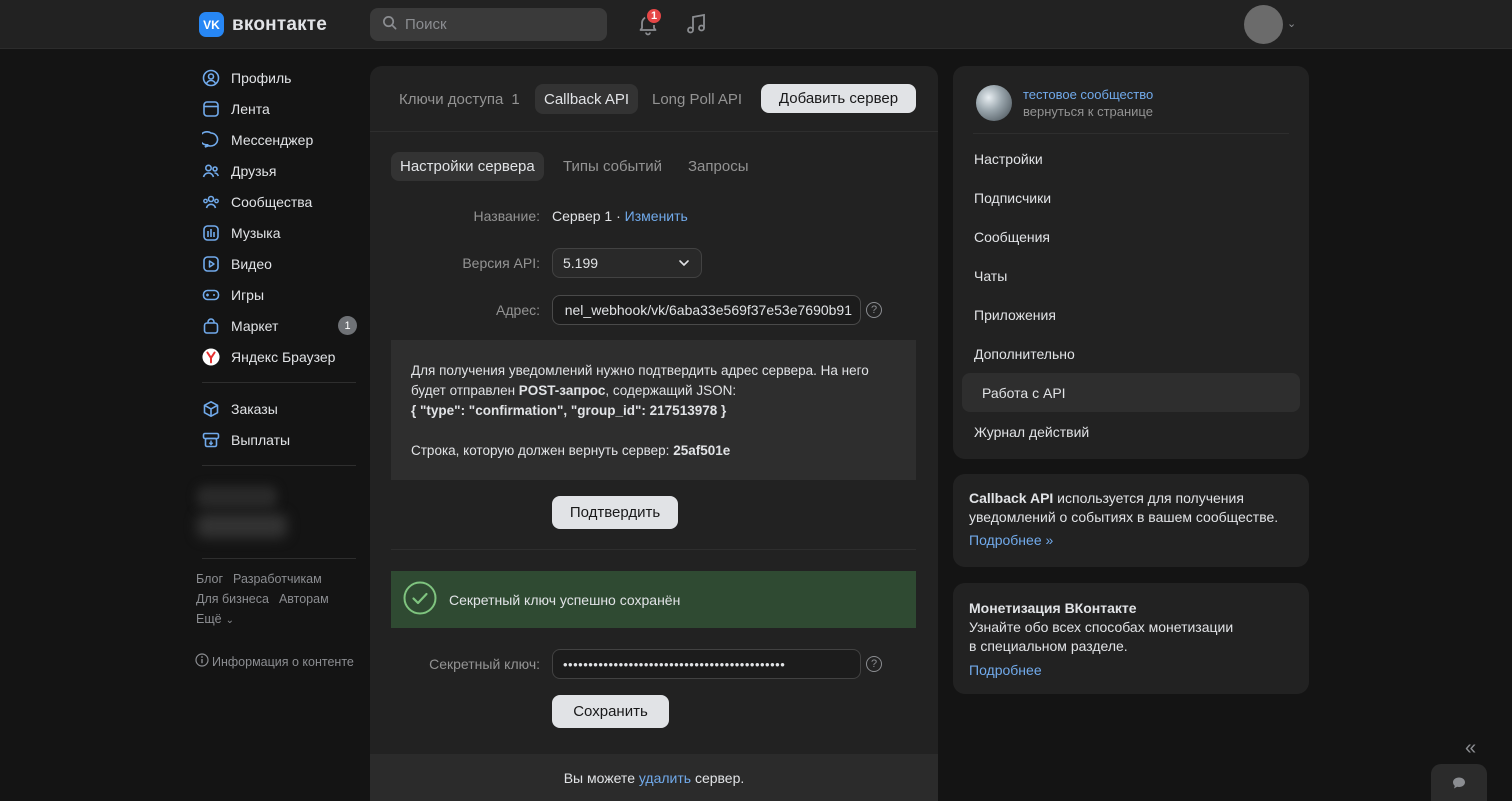 The width and height of the screenshot is (1512, 801). I want to click on footer-link-authors: Авторам, so click(304, 599).